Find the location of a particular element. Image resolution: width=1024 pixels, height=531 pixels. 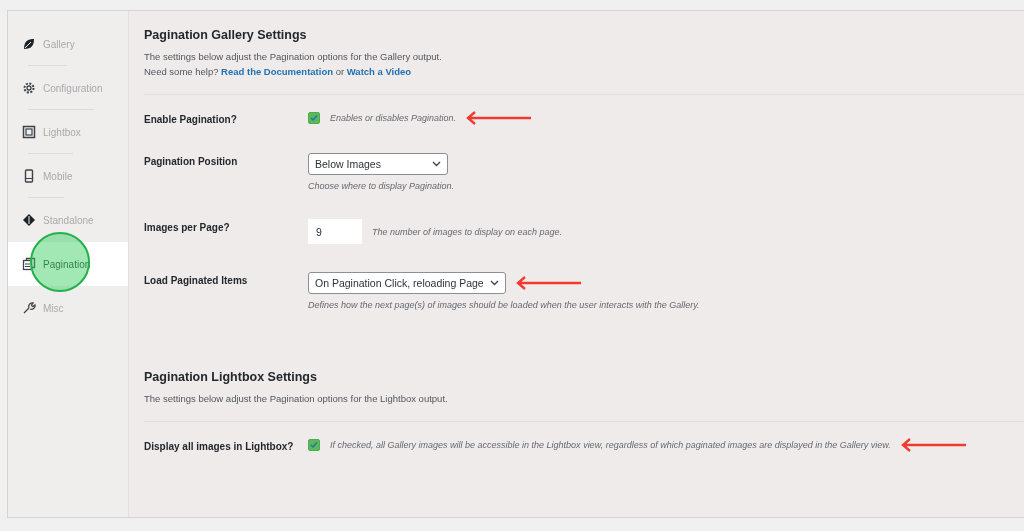

setting-label: Pagination Position is located at coordinates (191, 162).